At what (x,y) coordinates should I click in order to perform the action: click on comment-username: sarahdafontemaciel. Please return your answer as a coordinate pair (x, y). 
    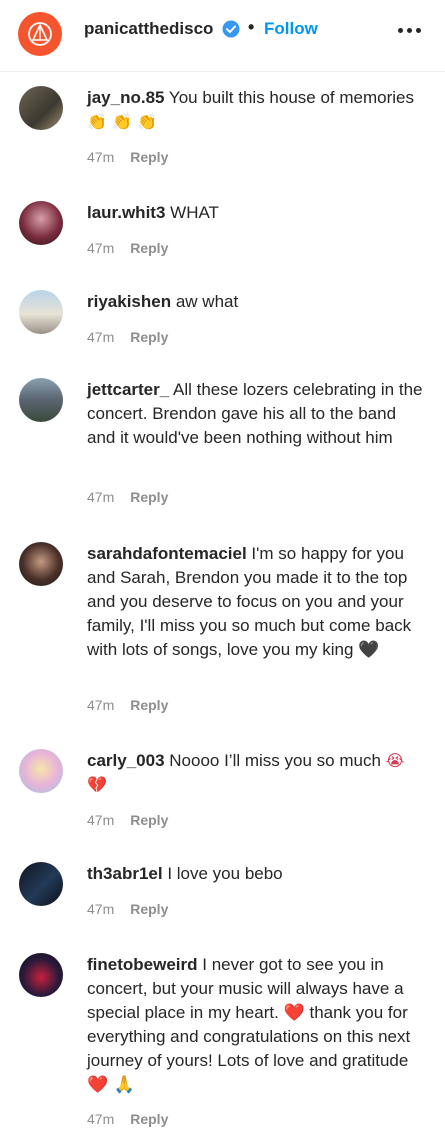
    Looking at the image, I should click on (167, 553).